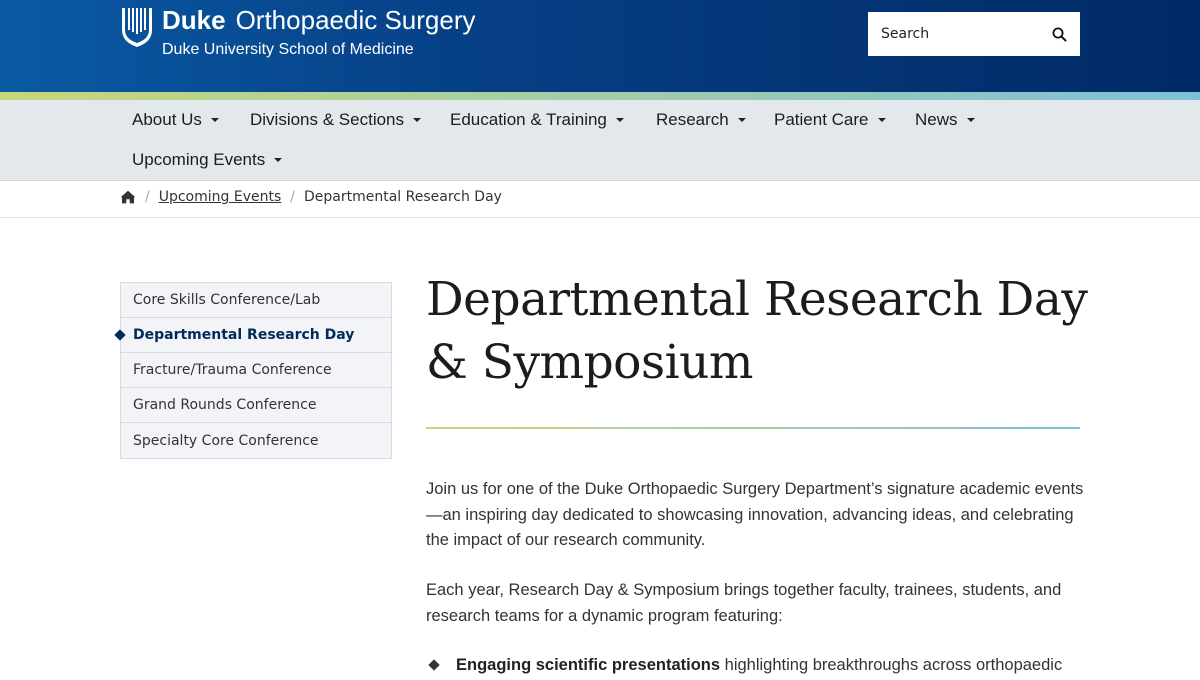  I want to click on sidenav-item-core-skills: Core Skills Conference/Lab, so click(256, 300).